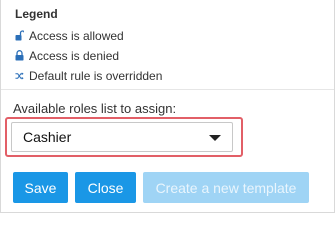  What do you see at coordinates (96, 75) in the screenshot?
I see `legend-item-label: Default rule is overridden` at bounding box center [96, 75].